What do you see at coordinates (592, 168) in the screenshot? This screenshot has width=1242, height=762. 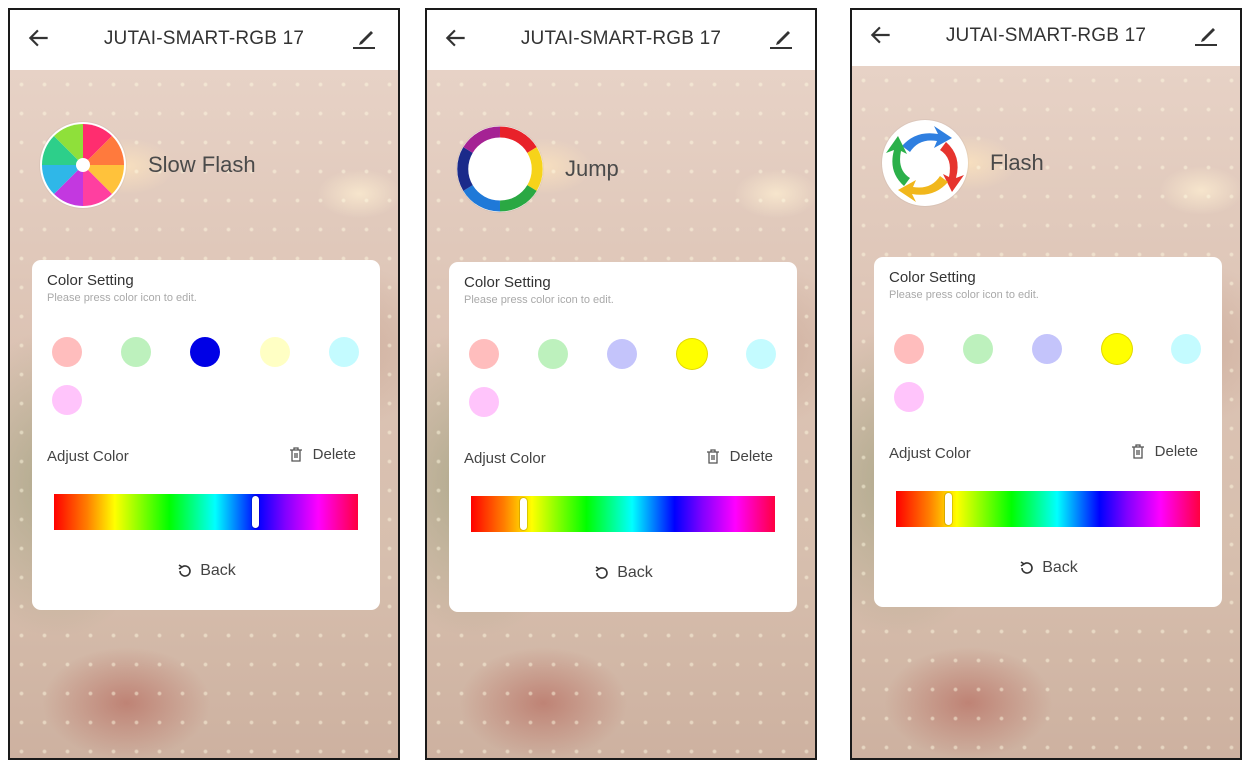 I see `mode-name: Jump` at bounding box center [592, 168].